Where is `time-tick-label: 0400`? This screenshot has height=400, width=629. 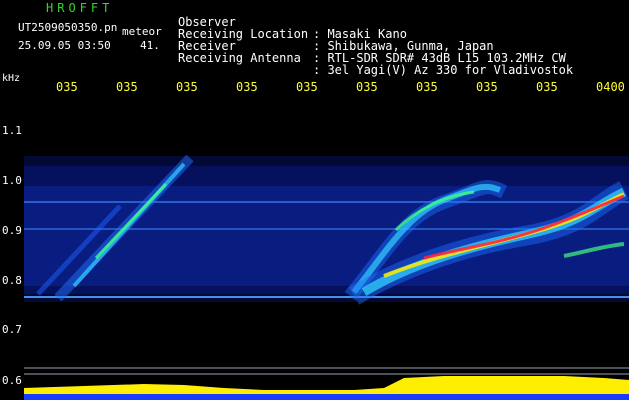 time-tick-label: 0400 is located at coordinates (610, 87).